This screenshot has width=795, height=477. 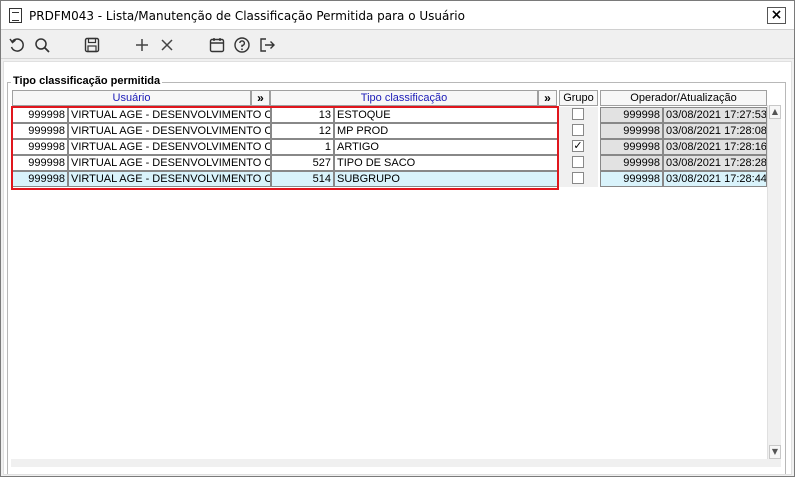 I want to click on grupo-checkbox: ✓, so click(x=578, y=146).